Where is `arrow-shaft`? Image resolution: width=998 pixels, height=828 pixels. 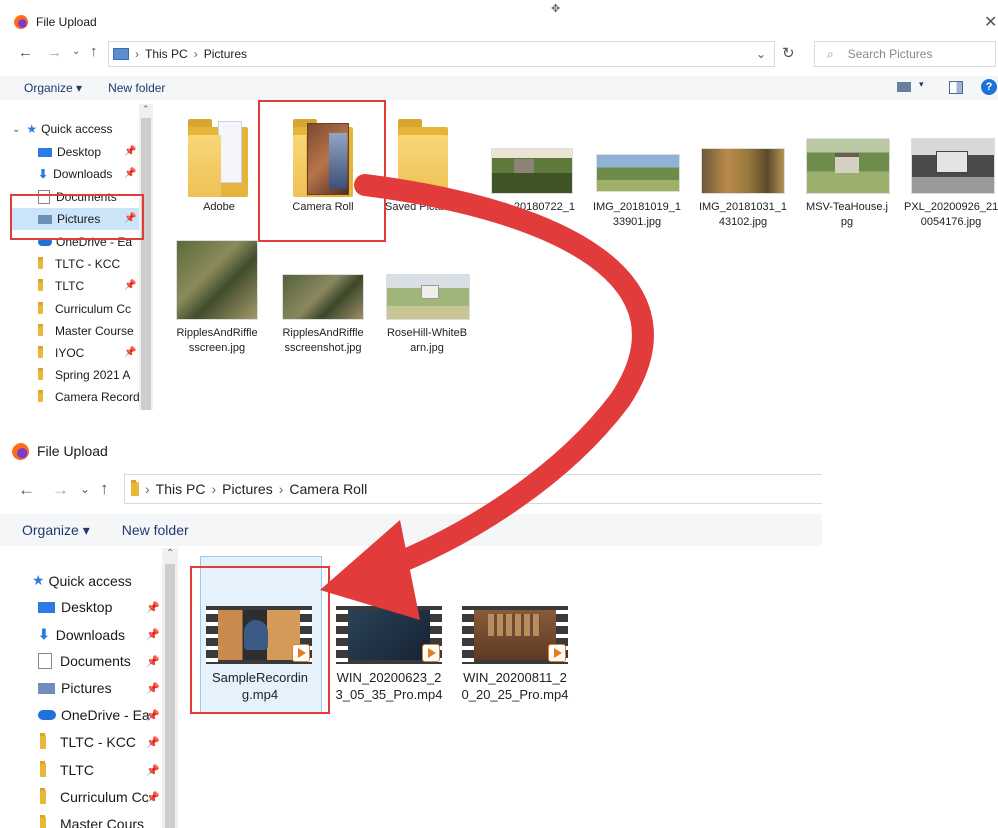 arrow-shaft is located at coordinates (504, 377).